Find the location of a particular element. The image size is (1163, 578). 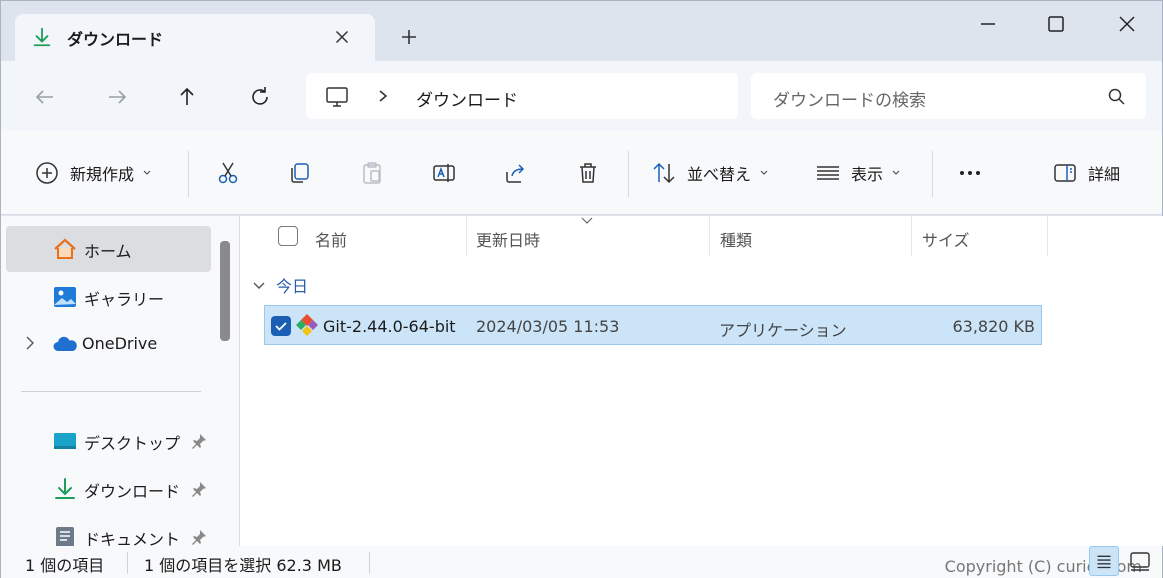

nav-item-documents: ドキュメント is located at coordinates (108, 530).